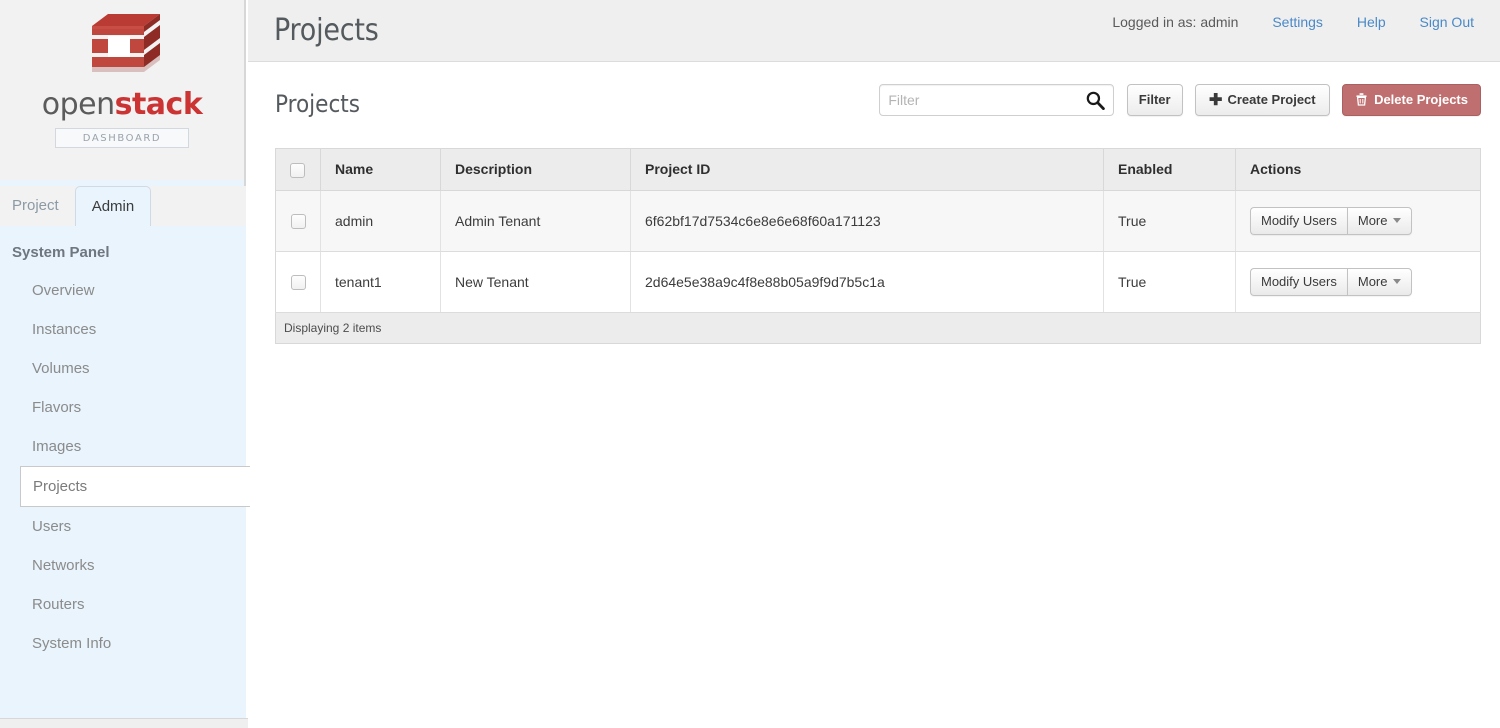 The width and height of the screenshot is (1500, 728). What do you see at coordinates (1169, 169) in the screenshot?
I see `column-enabled: Enabled` at bounding box center [1169, 169].